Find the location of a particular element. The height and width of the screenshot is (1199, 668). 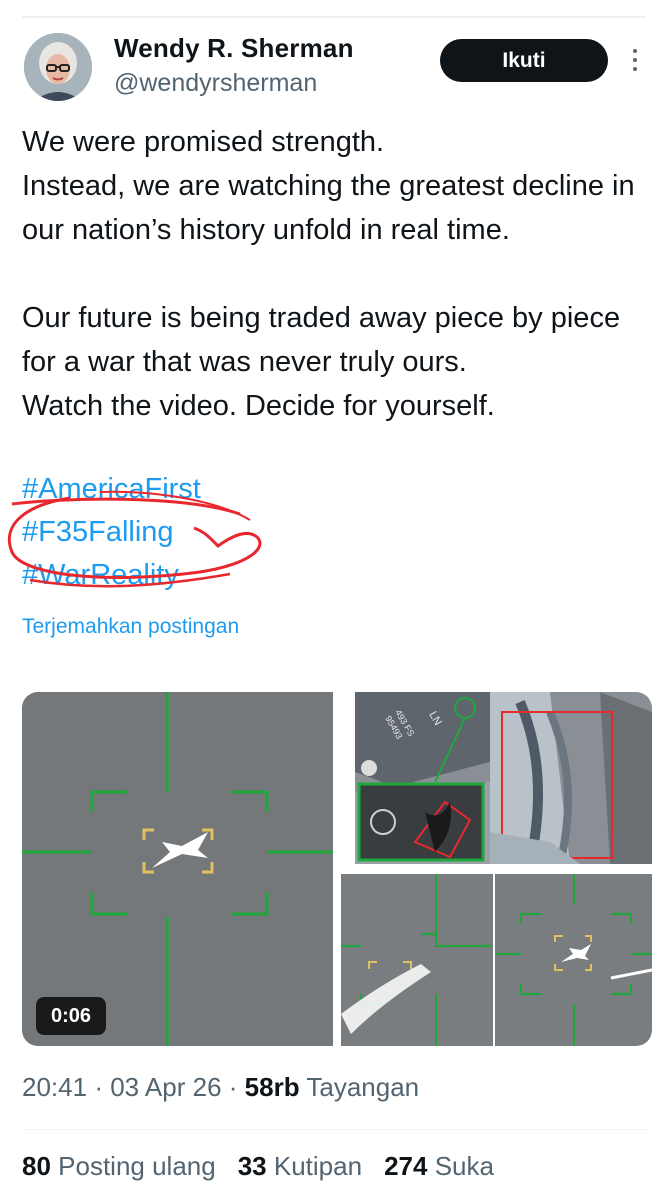

post-stats: 80 Posting ulang 33 Kutipan 274 Suka is located at coordinates (258, 1166).